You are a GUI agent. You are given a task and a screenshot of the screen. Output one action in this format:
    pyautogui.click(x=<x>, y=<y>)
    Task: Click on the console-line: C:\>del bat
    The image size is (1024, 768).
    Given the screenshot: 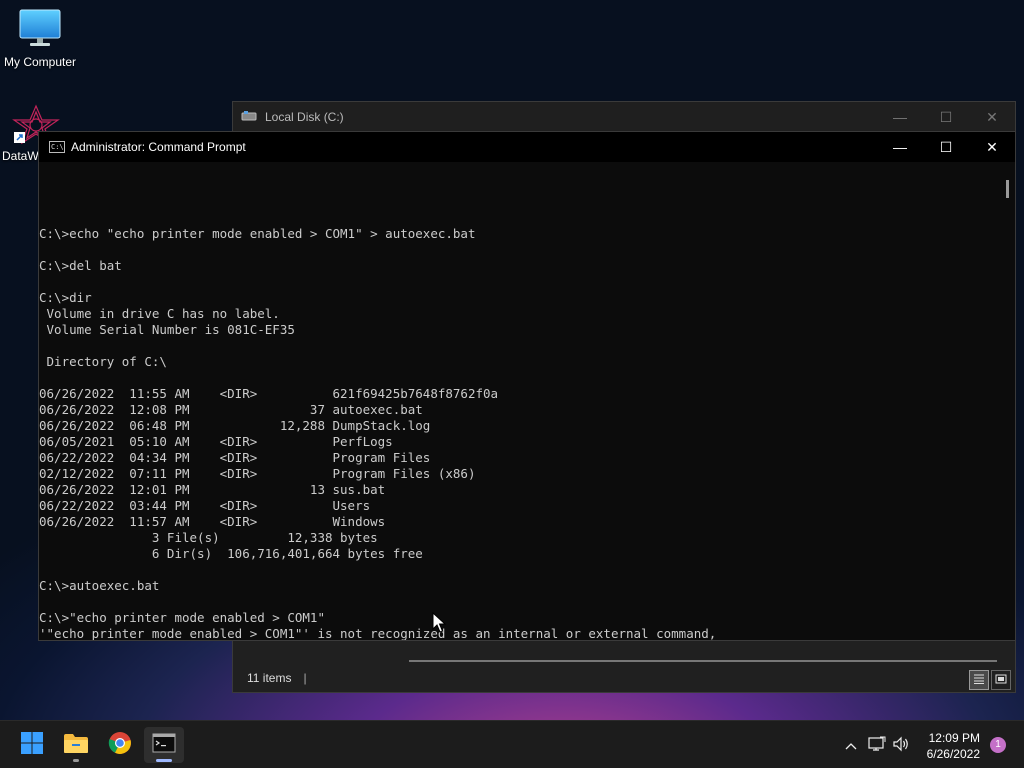 What is the action you would take?
    pyautogui.click(x=80, y=265)
    